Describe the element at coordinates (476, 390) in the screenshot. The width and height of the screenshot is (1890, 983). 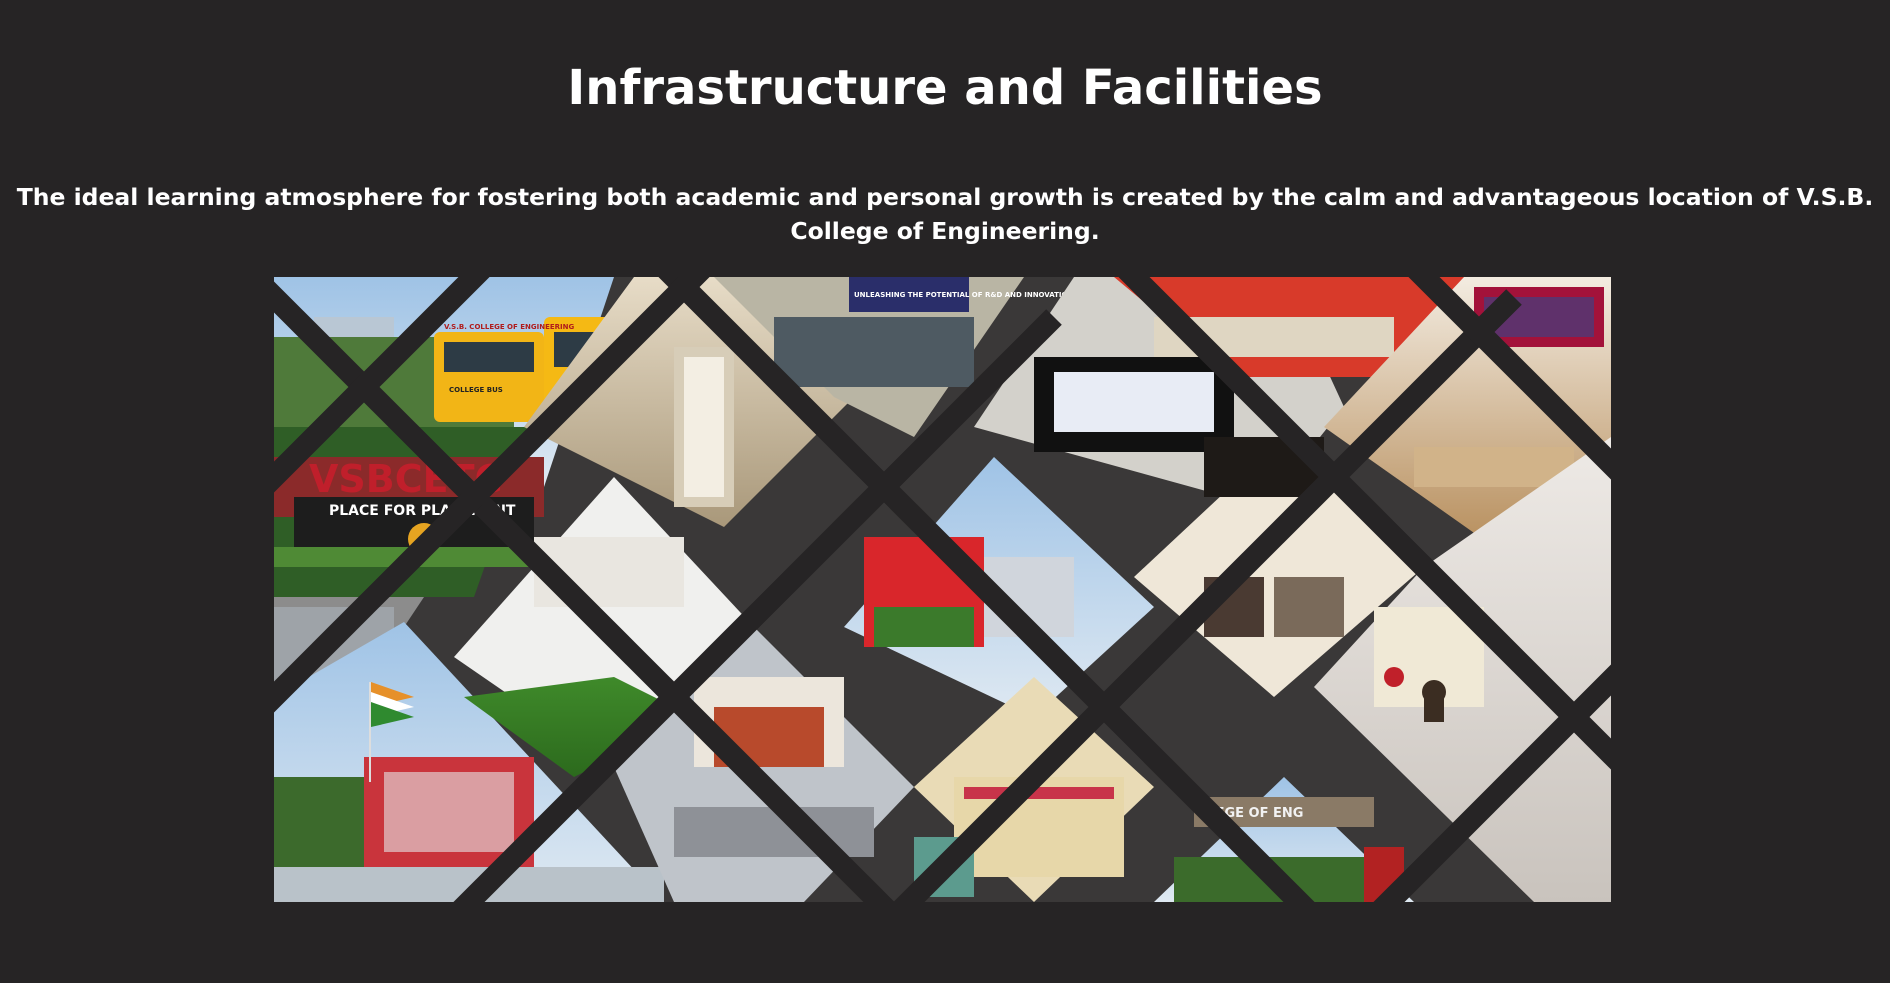
I see `bus-label: COLLEGE BUS` at that location.